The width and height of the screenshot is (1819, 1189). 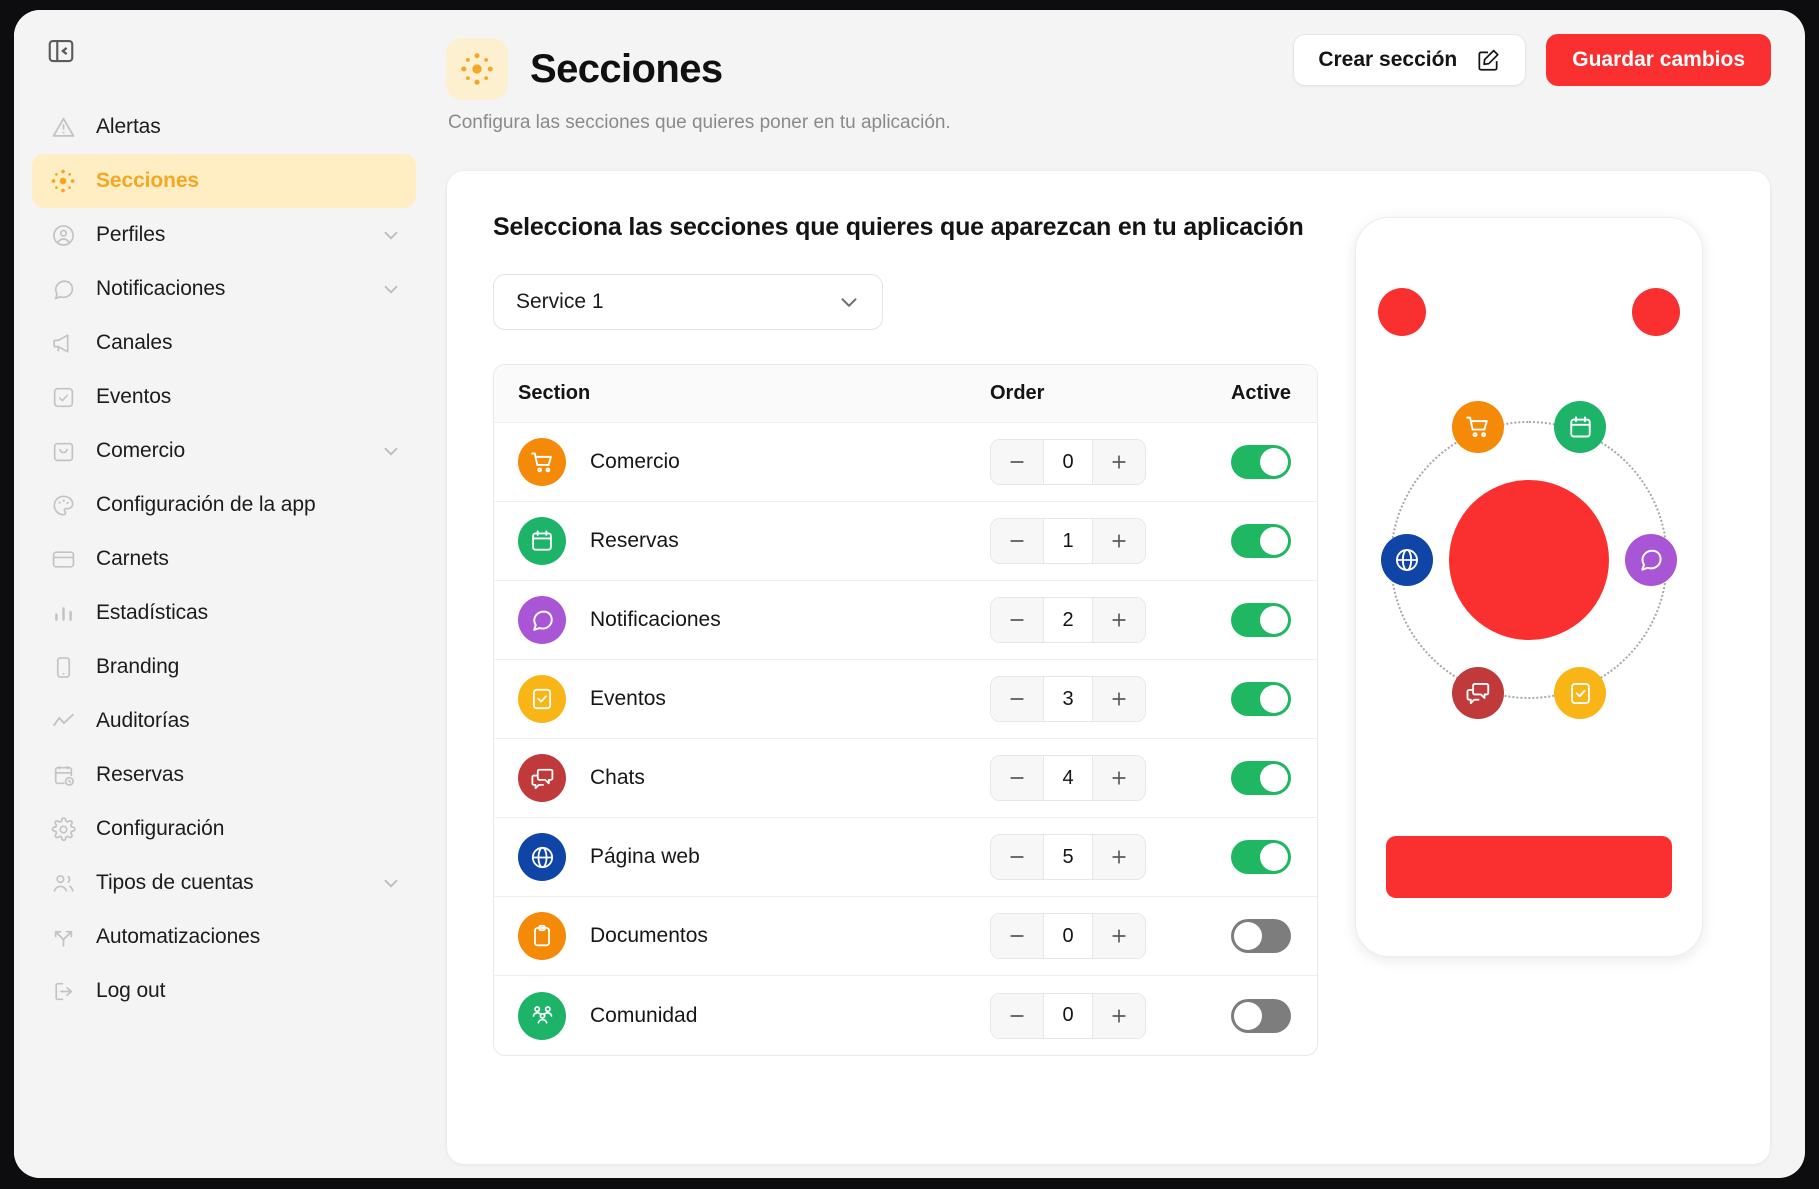 What do you see at coordinates (905, 778) in the screenshot?
I see `table-row: Chats 4` at bounding box center [905, 778].